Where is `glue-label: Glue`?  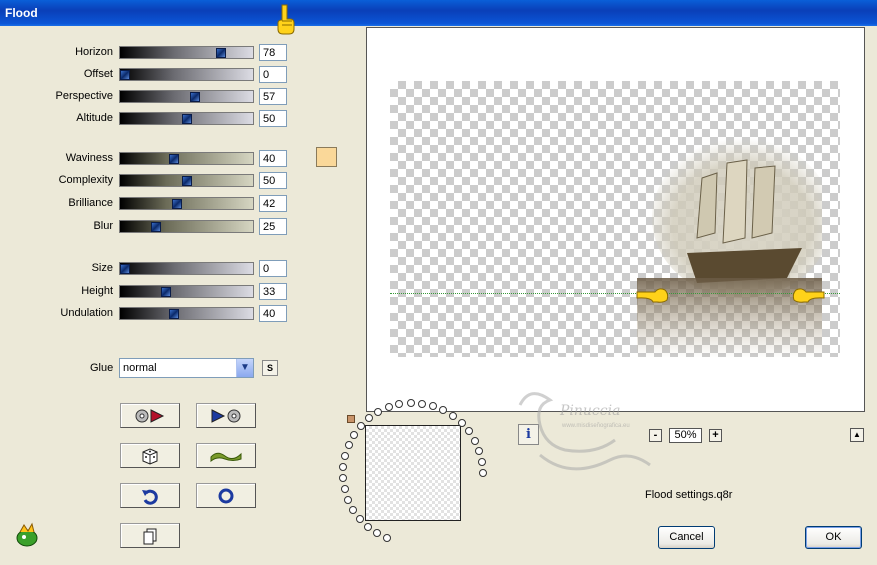
glue-label: Glue is located at coordinates (102, 368).